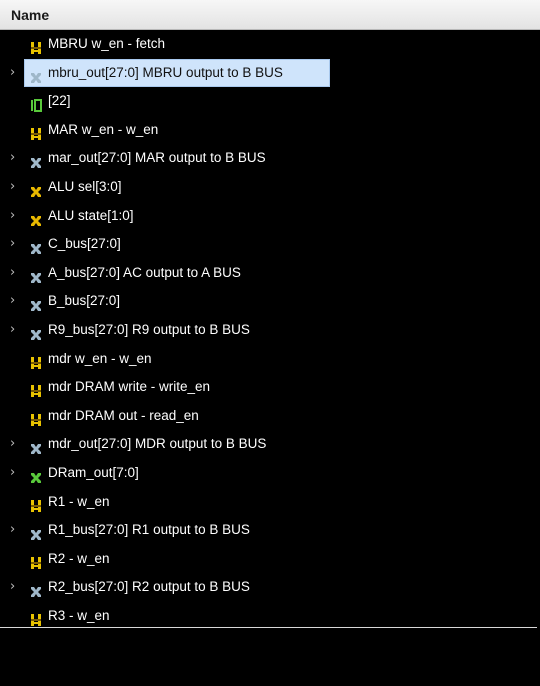 The width and height of the screenshot is (540, 686). I want to click on signal-label: R3 - w_en, so click(79, 615).